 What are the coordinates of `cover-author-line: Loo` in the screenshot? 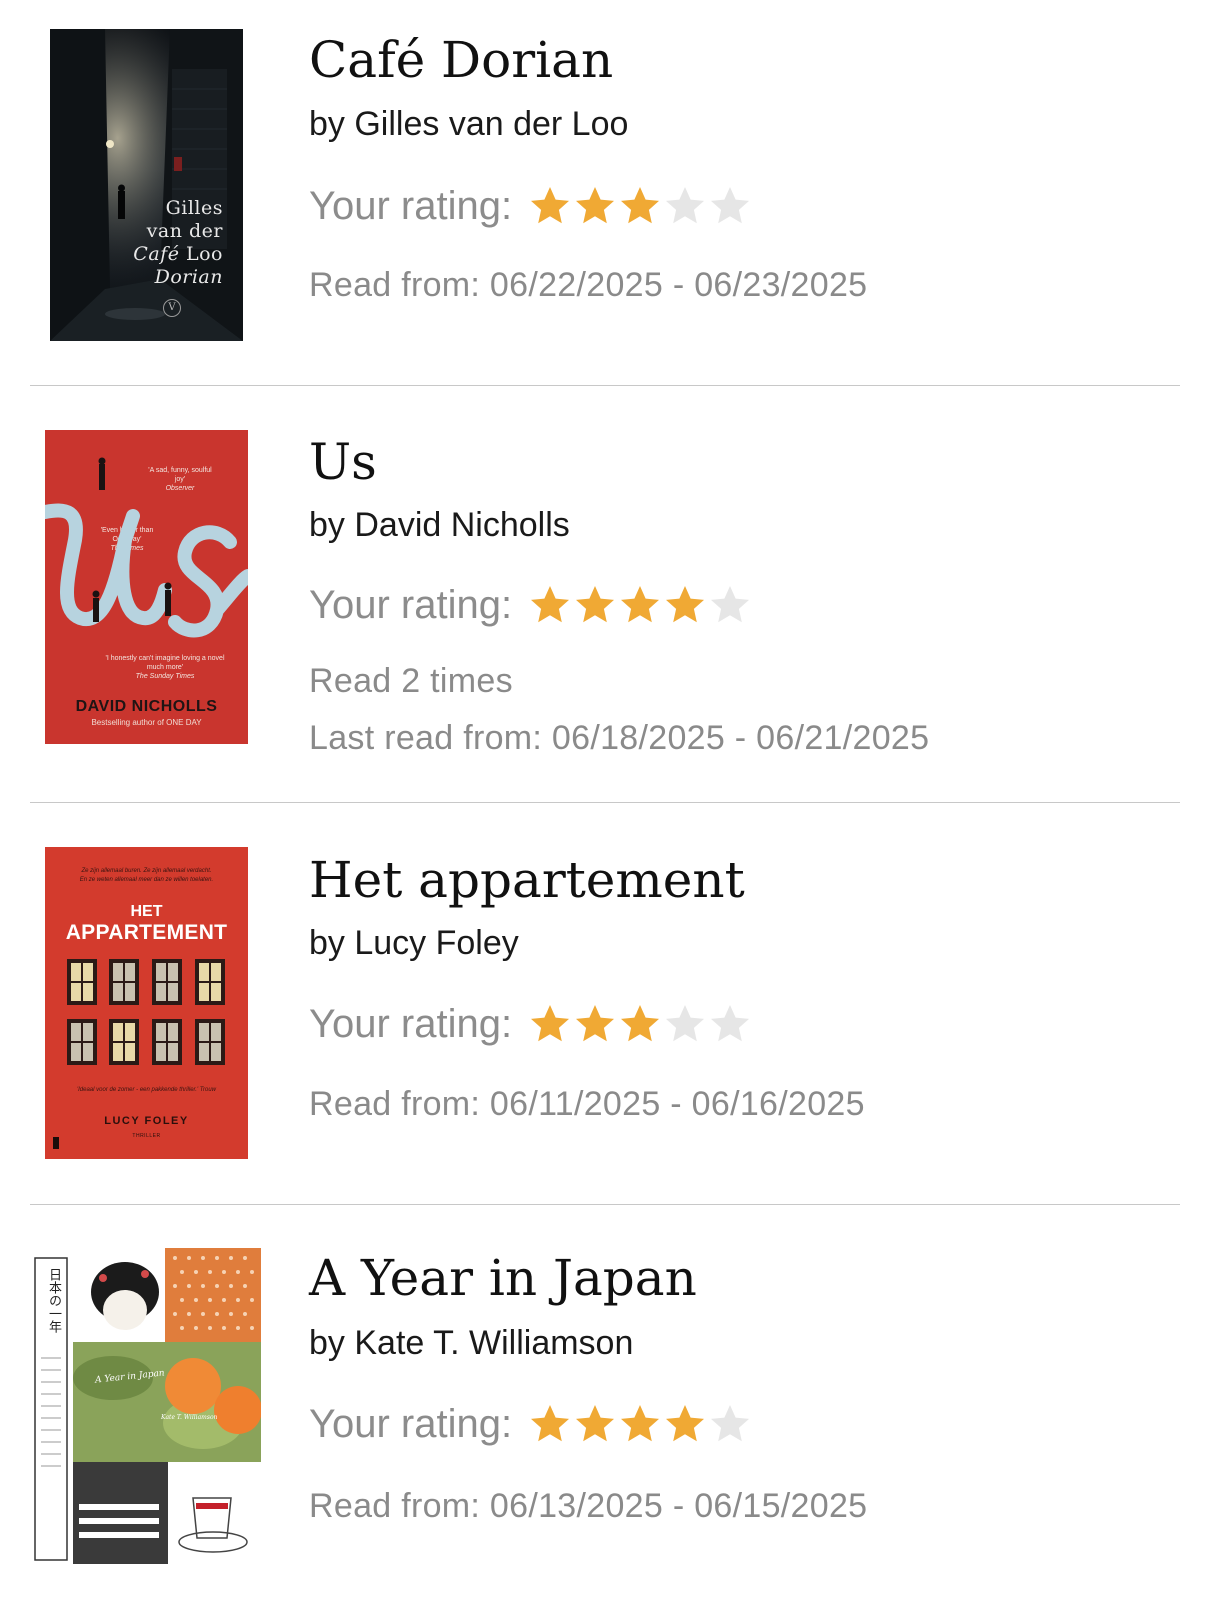 It's located at (204, 254).